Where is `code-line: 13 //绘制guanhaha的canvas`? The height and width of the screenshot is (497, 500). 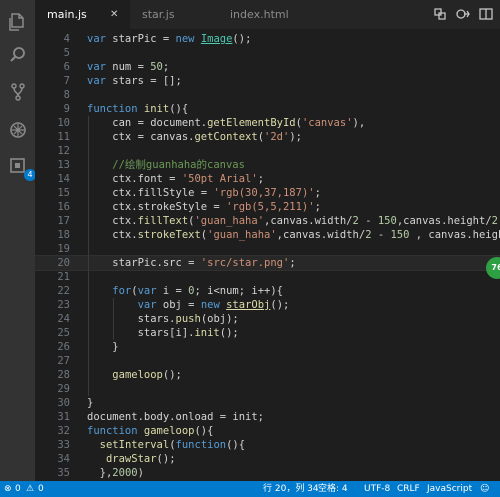
code-line: 13 //绘制guanhaha的canvas is located at coordinates (267, 165).